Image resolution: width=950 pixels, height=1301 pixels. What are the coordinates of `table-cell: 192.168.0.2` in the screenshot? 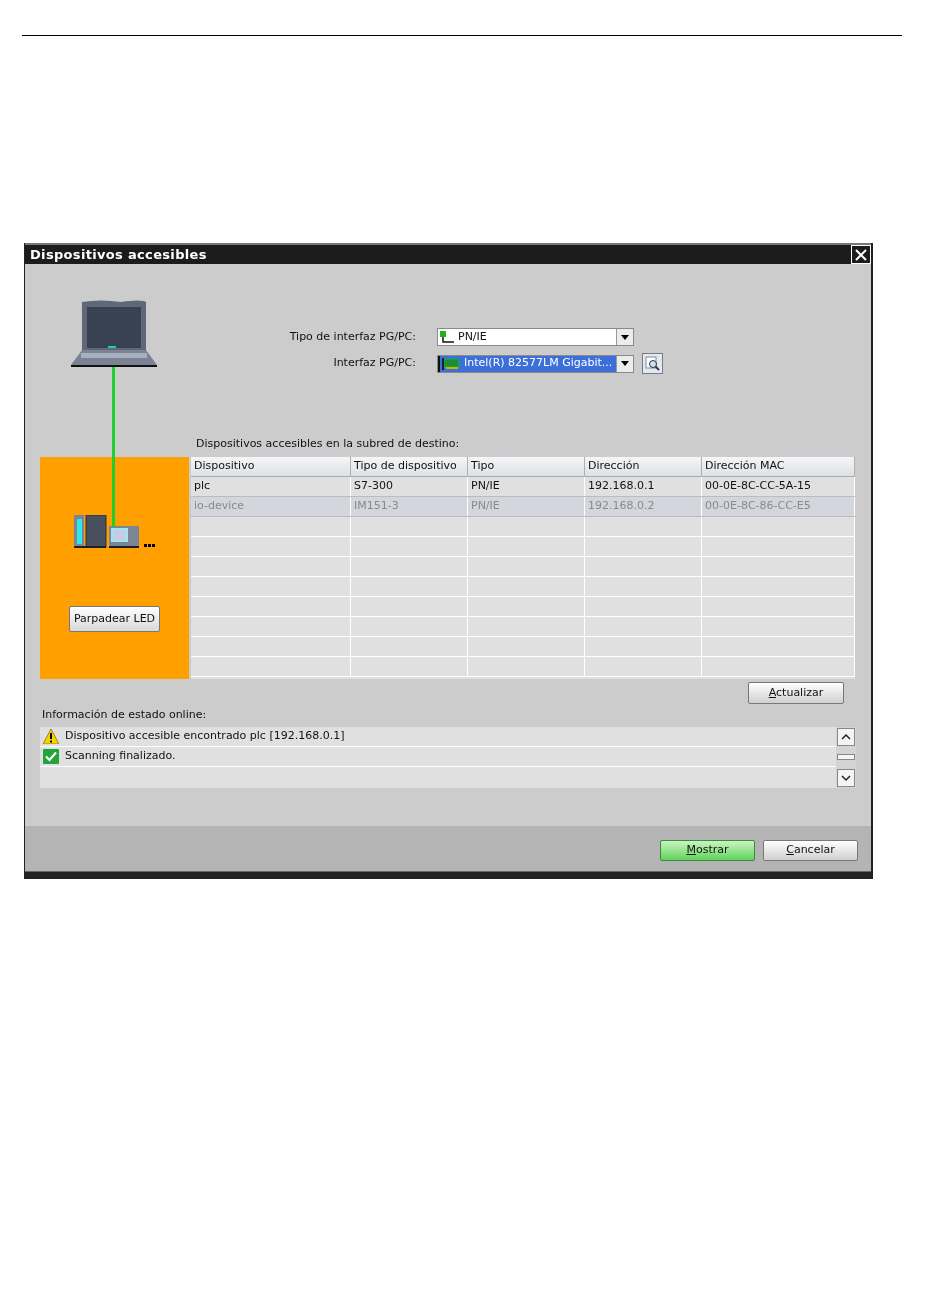 It's located at (643, 506).